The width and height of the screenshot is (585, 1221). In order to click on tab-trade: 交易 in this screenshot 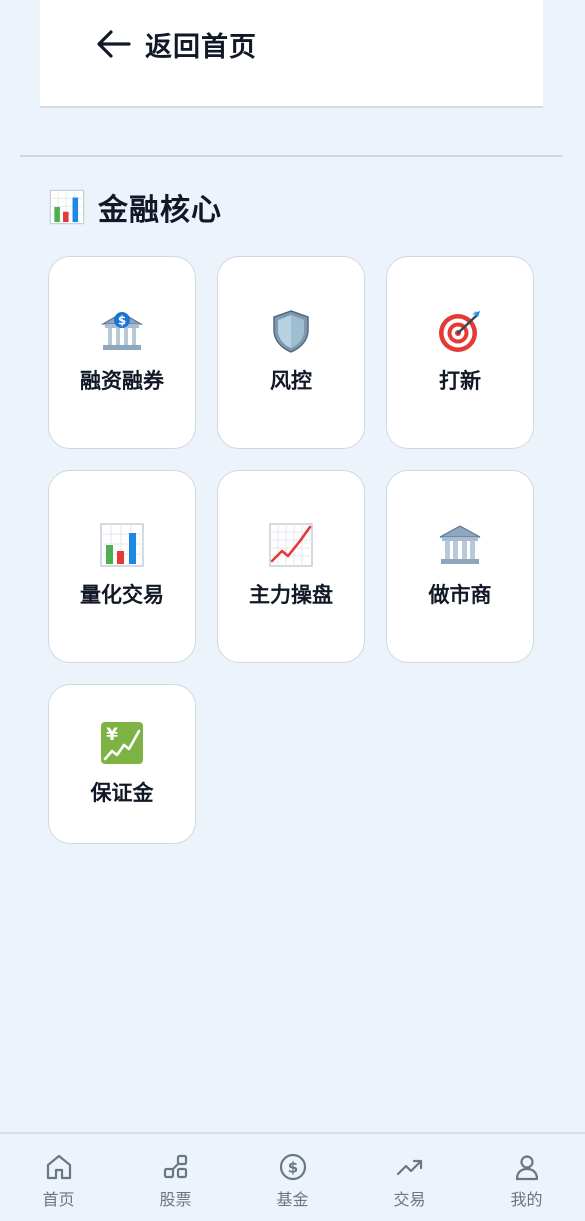, I will do `click(409, 1177)`.